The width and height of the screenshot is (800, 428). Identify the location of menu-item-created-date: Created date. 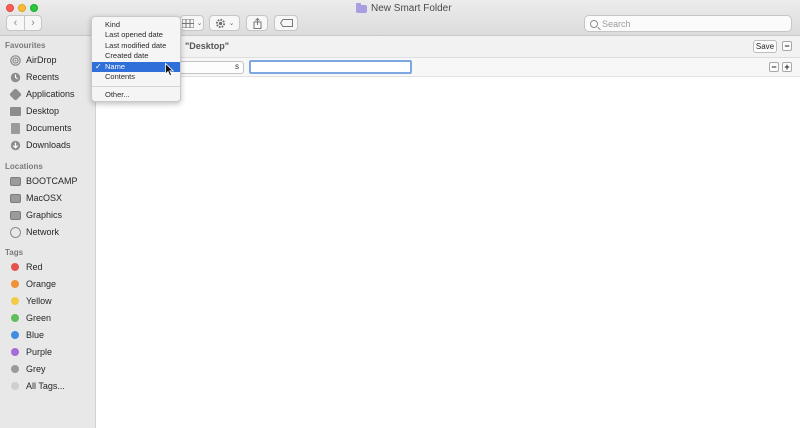
(136, 56).